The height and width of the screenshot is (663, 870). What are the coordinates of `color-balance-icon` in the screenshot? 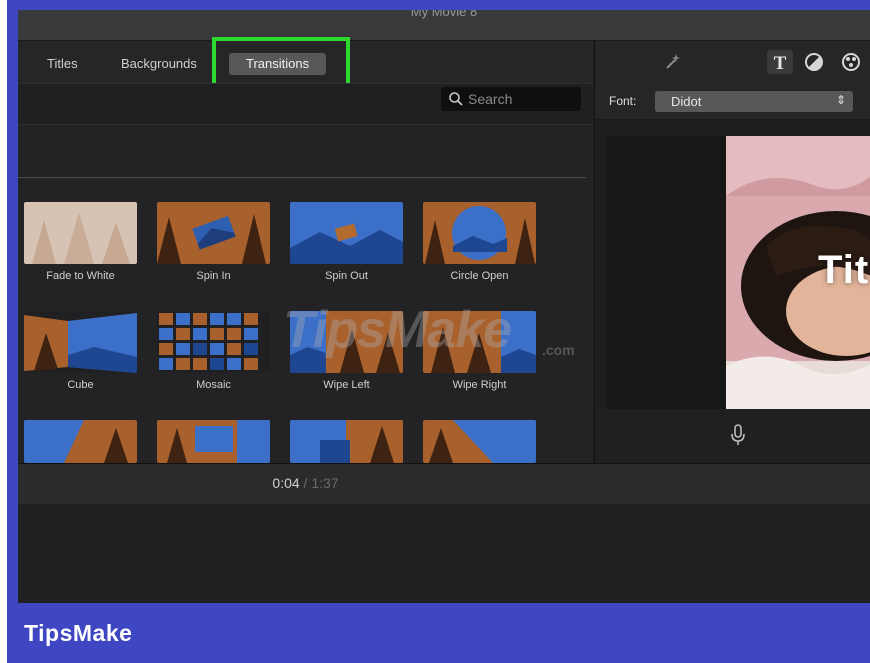 It's located at (814, 62).